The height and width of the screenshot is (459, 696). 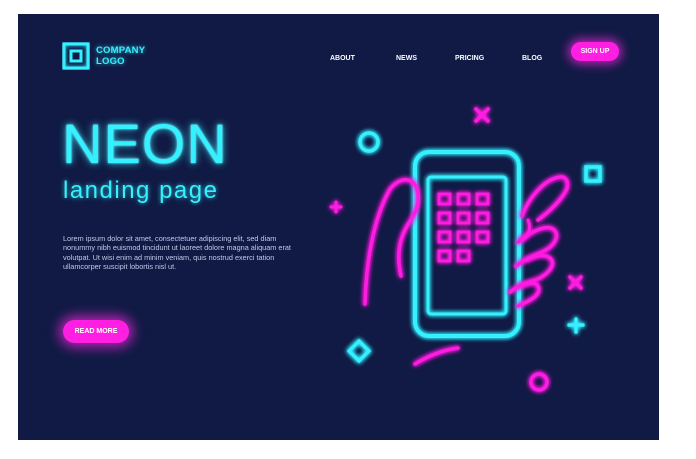 What do you see at coordinates (593, 174) in the screenshot?
I see `square-icon` at bounding box center [593, 174].